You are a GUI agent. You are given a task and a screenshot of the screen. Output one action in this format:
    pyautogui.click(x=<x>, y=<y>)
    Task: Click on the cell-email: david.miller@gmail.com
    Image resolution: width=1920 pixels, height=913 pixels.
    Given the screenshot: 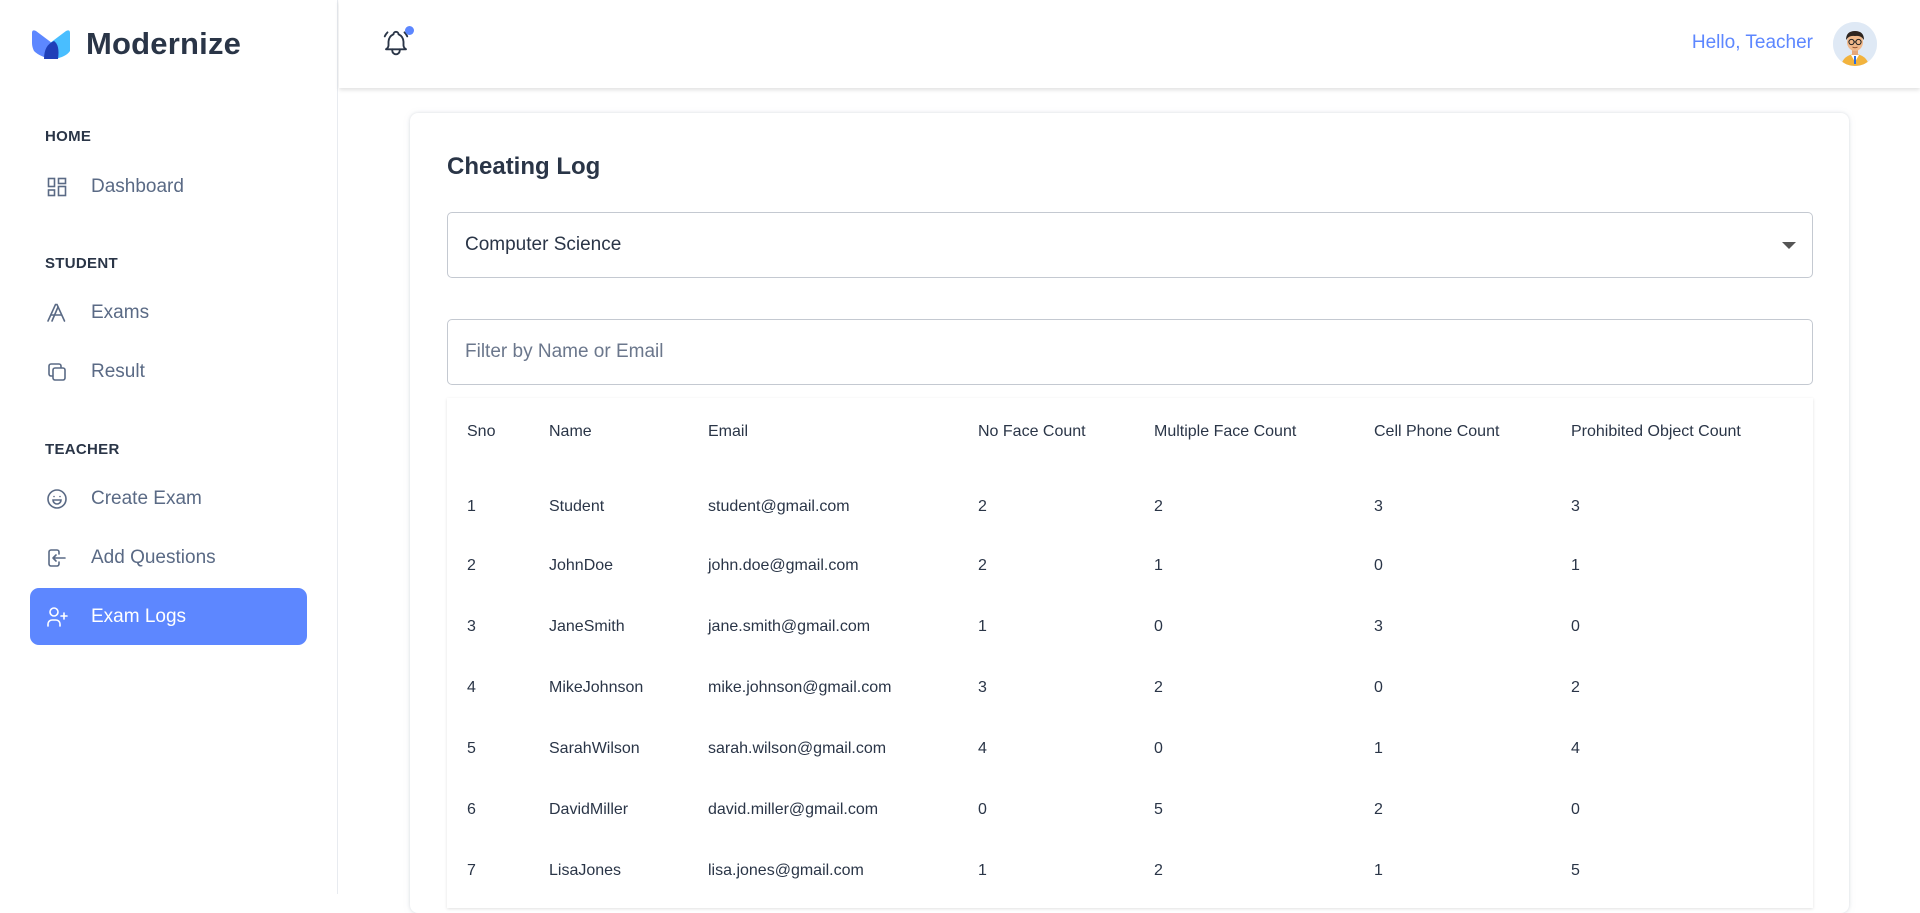 What is the action you would take?
    pyautogui.click(x=793, y=809)
    